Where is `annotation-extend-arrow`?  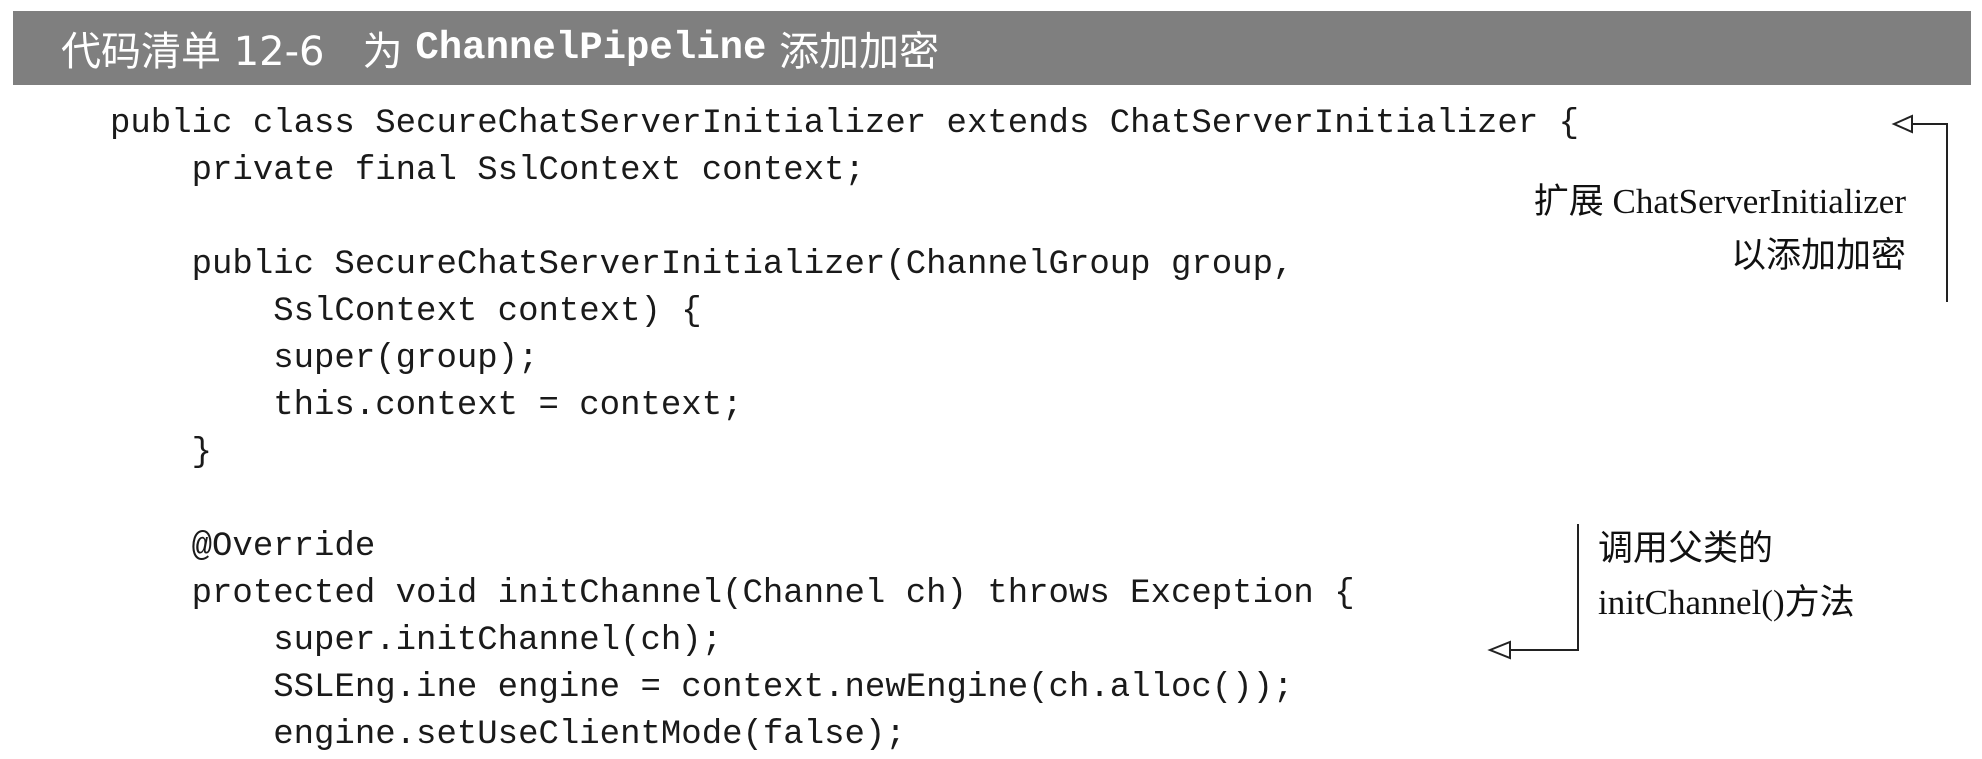 annotation-extend-arrow is located at coordinates (1919, 208).